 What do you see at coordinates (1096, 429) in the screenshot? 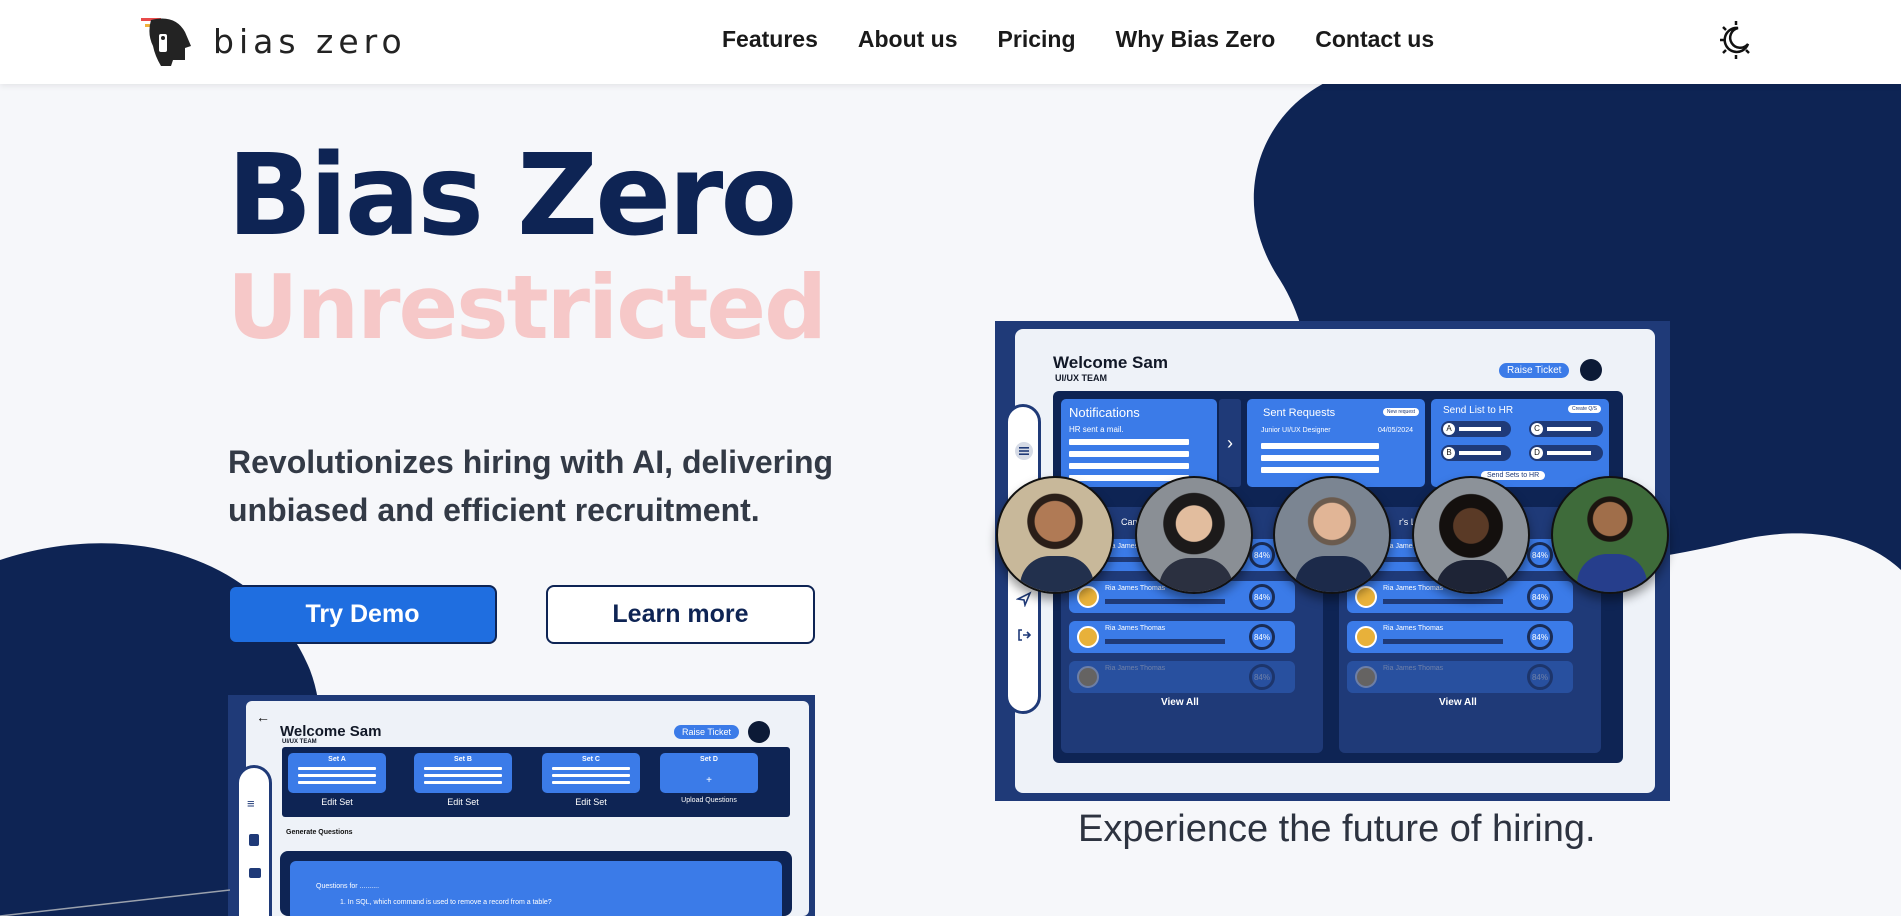
I see `notifications-text: HR sent a mail.` at bounding box center [1096, 429].